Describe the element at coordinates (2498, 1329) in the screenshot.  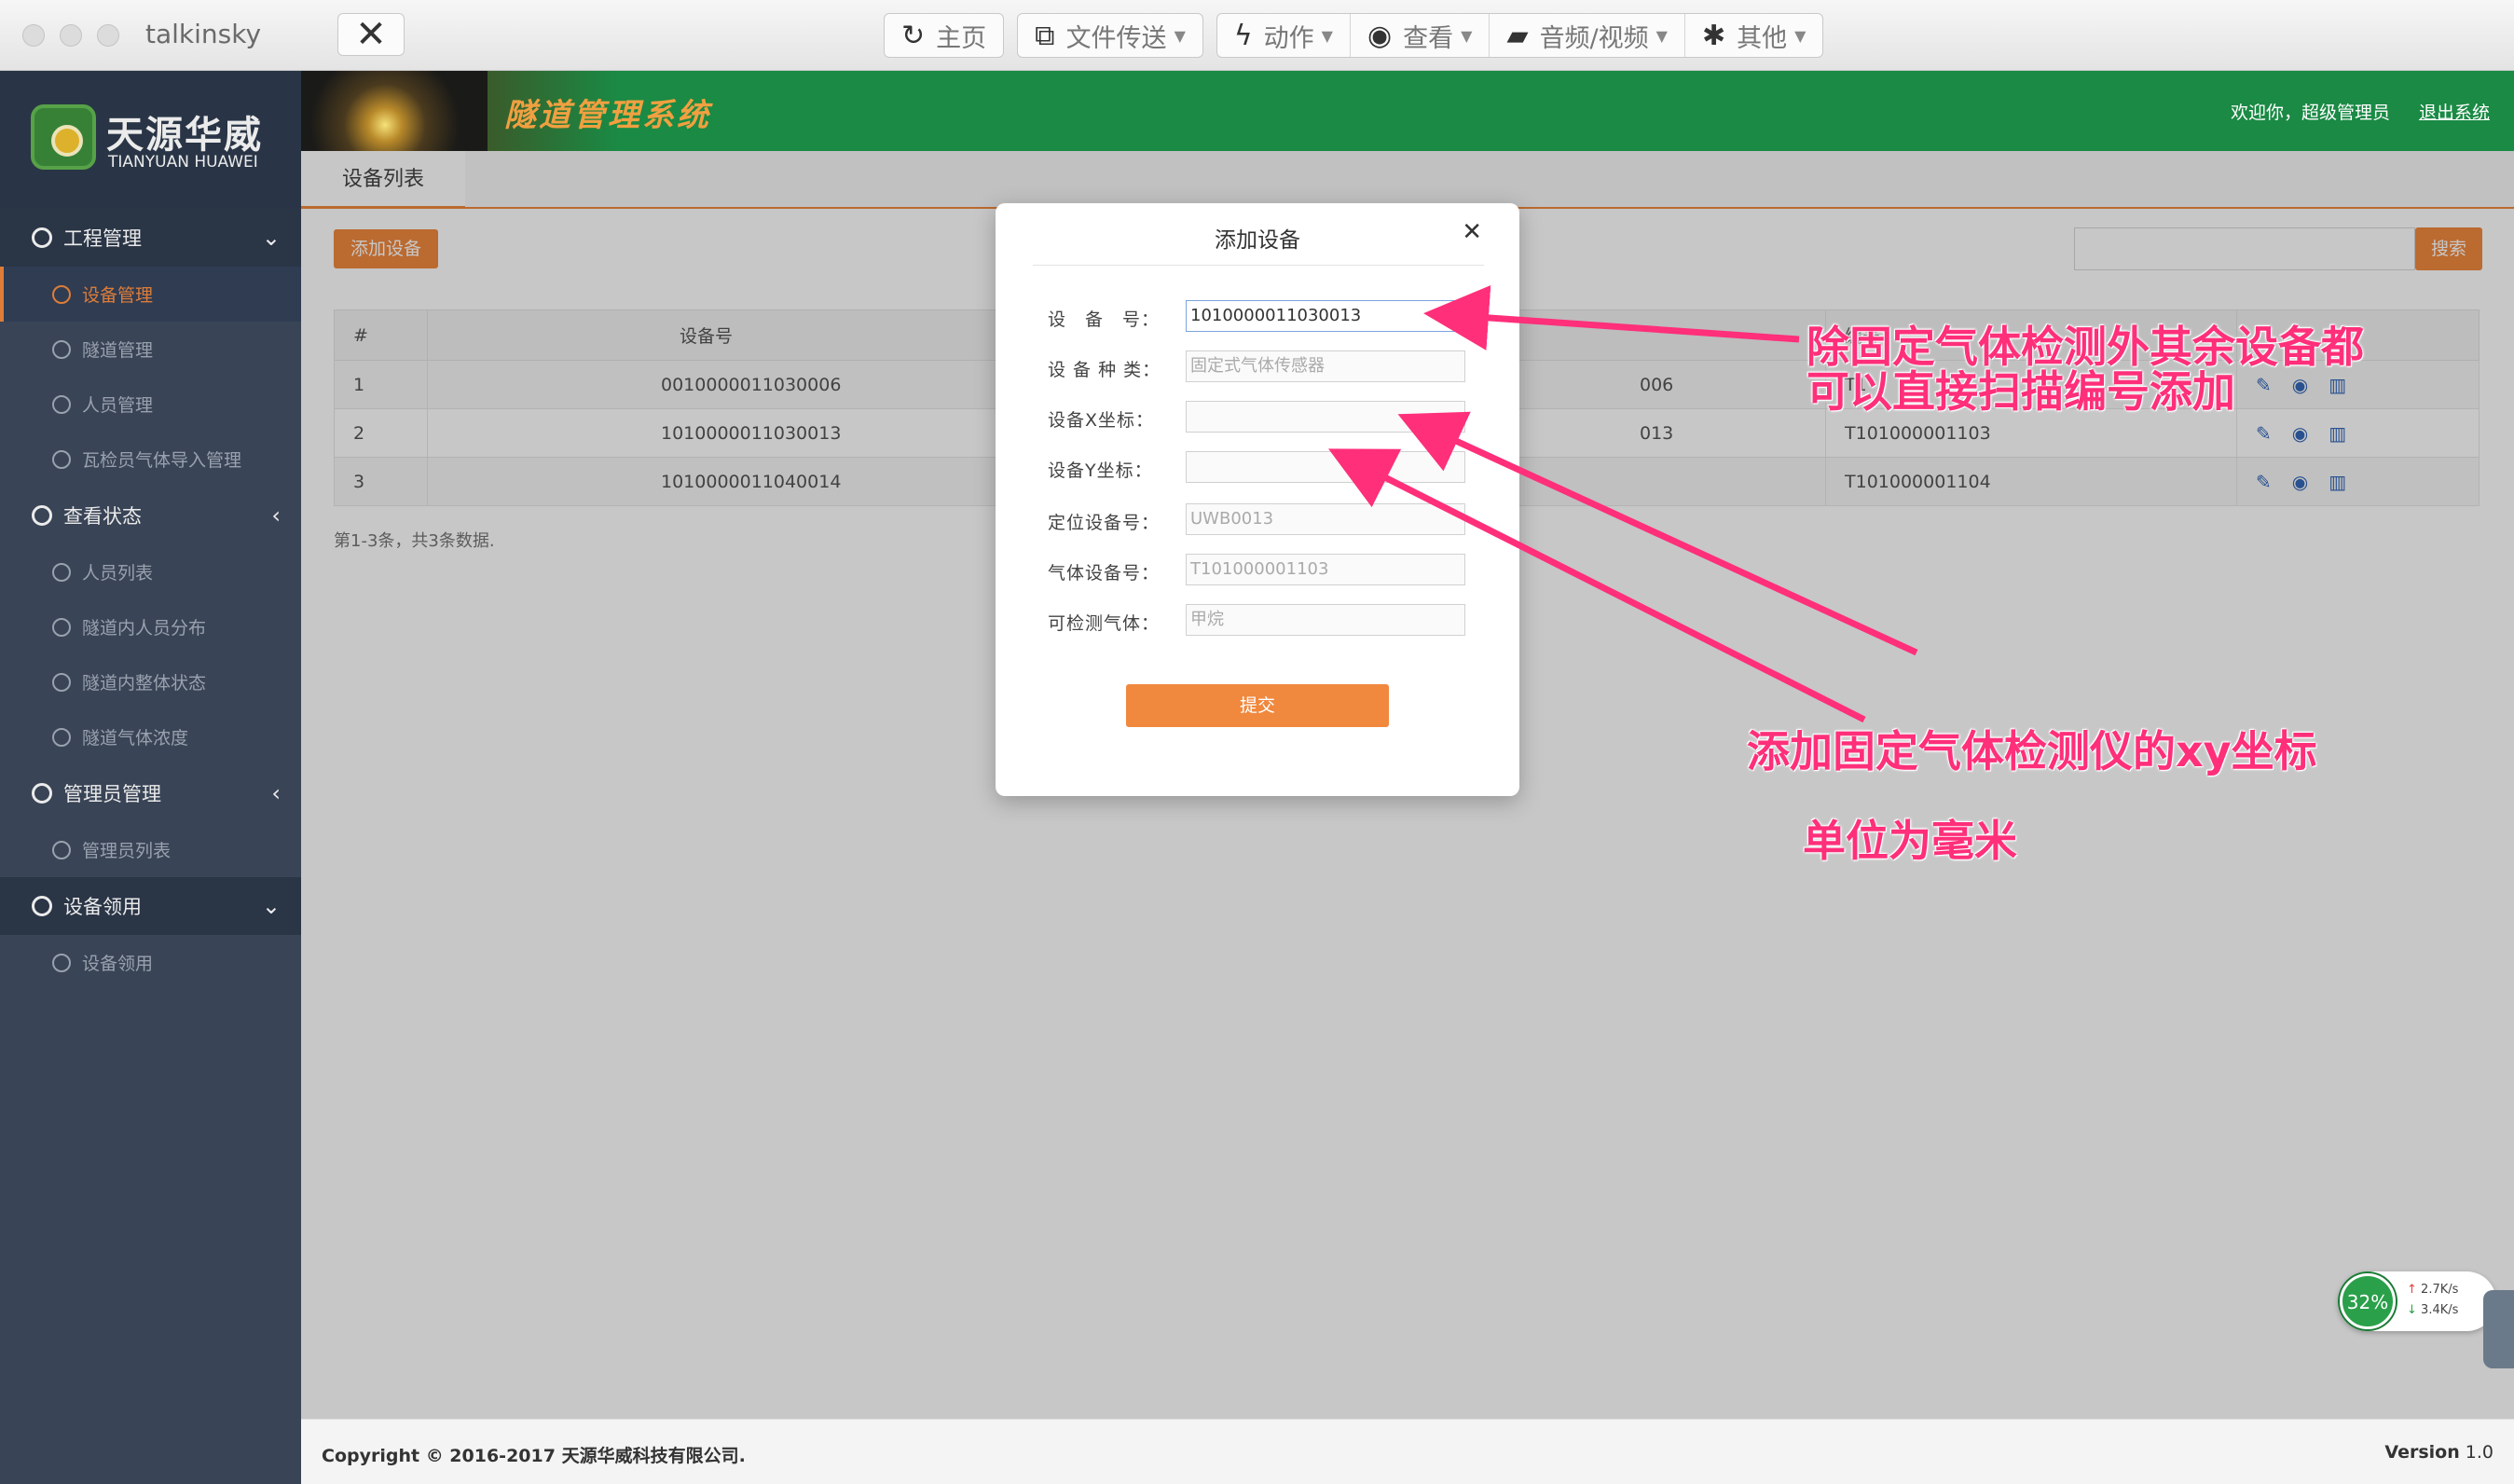
I see `side-dock-handle` at that location.